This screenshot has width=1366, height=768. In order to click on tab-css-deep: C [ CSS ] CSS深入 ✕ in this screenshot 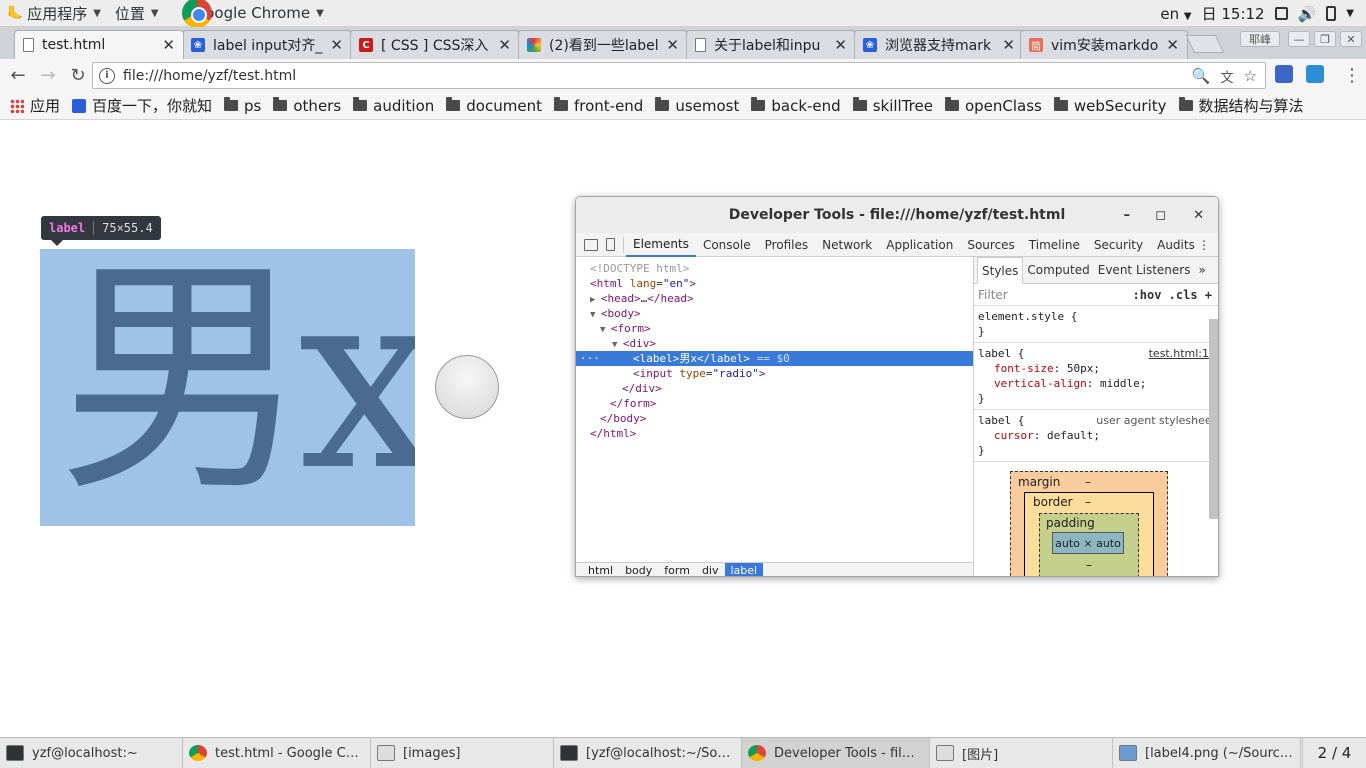, I will do `click(435, 44)`.